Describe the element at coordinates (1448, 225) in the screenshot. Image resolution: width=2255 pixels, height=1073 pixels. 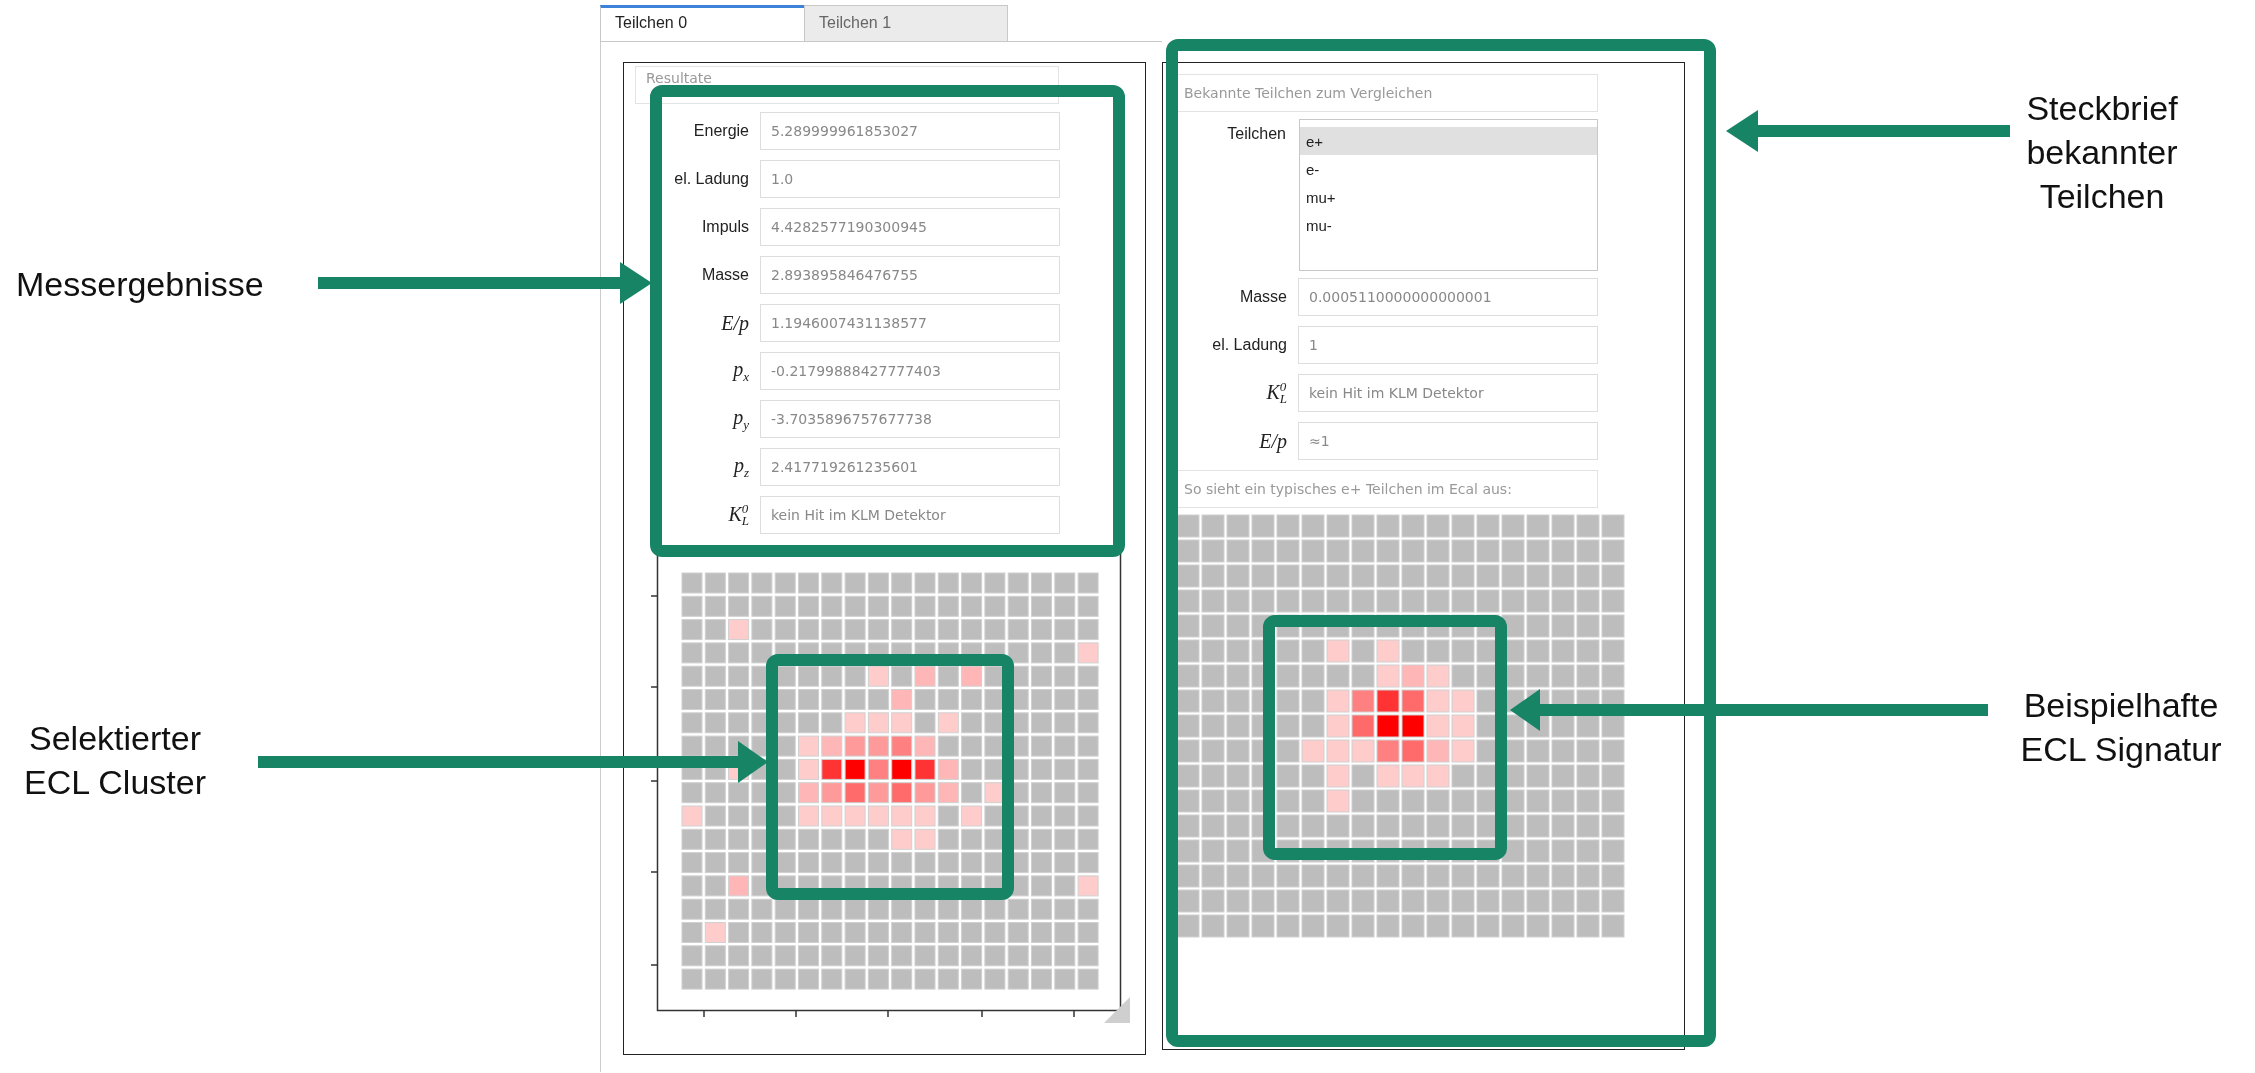
I see `list-option: mu-` at that location.